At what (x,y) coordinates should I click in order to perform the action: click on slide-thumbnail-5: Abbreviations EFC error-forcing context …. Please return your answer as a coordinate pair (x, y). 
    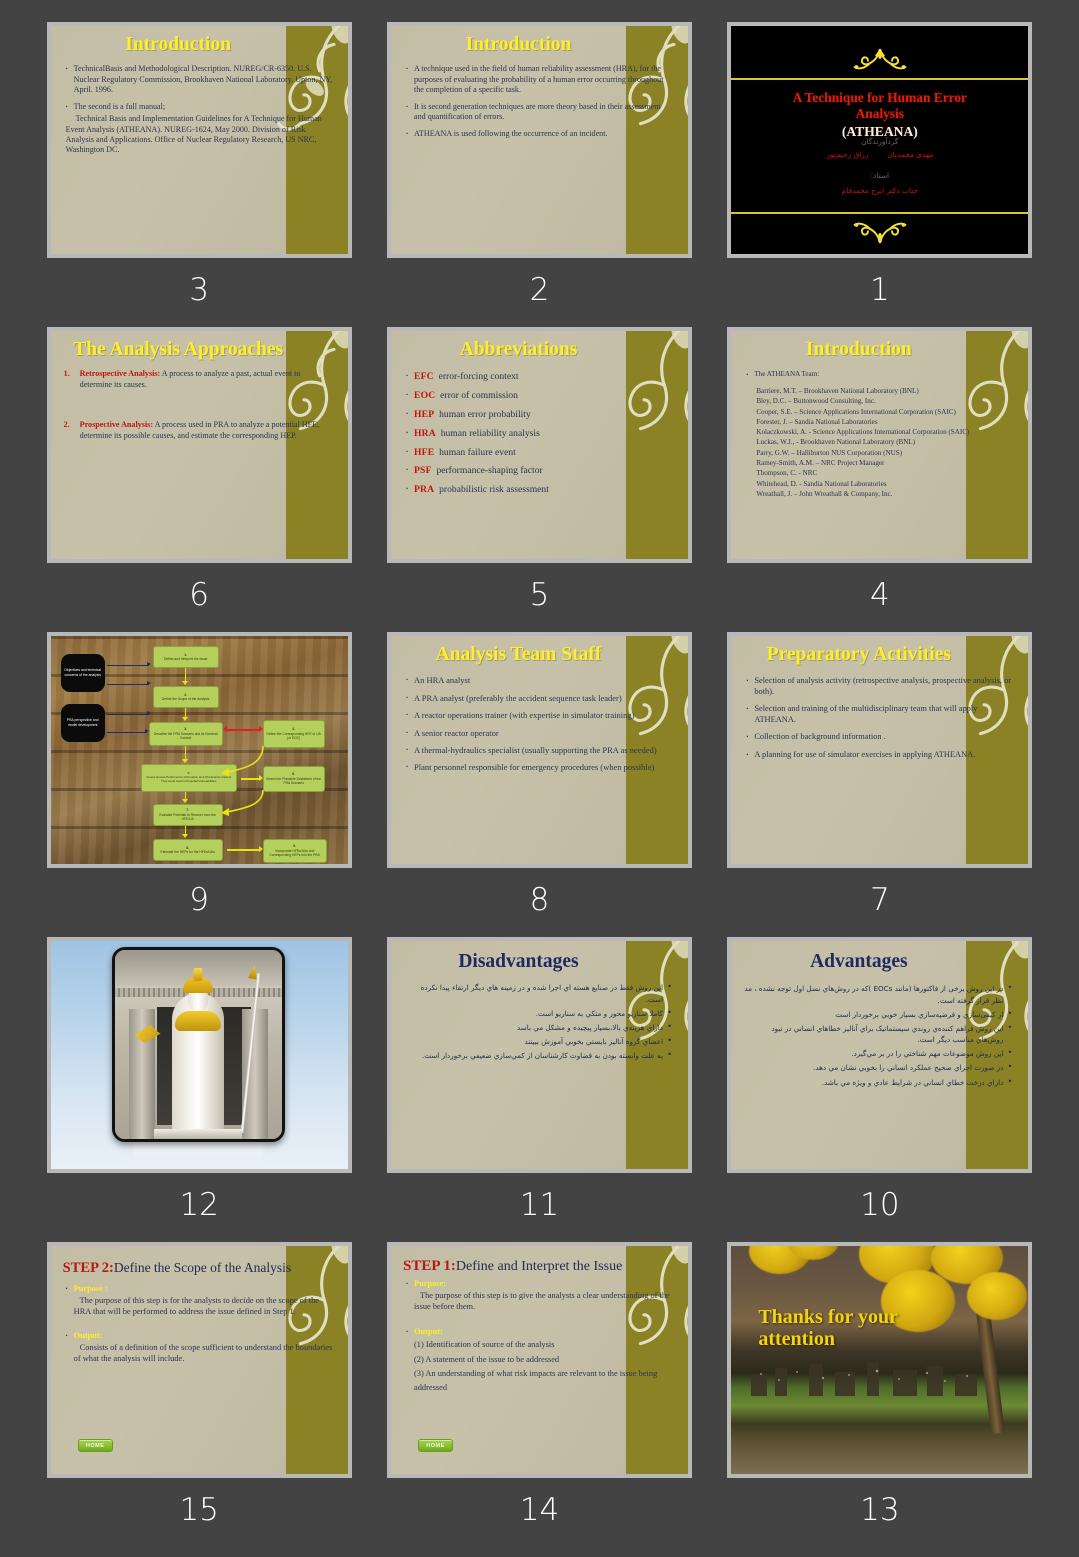
    Looking at the image, I should click on (539, 445).